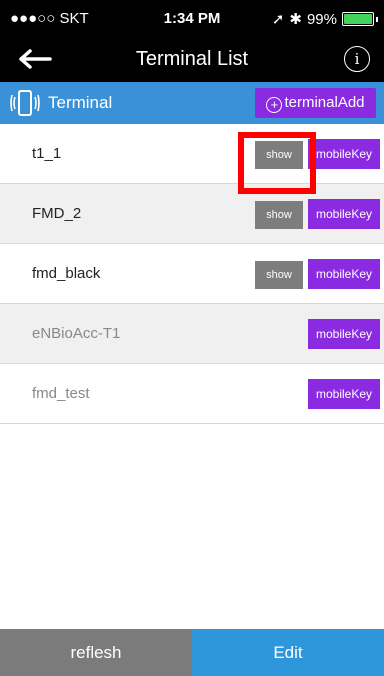  I want to click on terminal-add-label: terminalAdd, so click(324, 102).